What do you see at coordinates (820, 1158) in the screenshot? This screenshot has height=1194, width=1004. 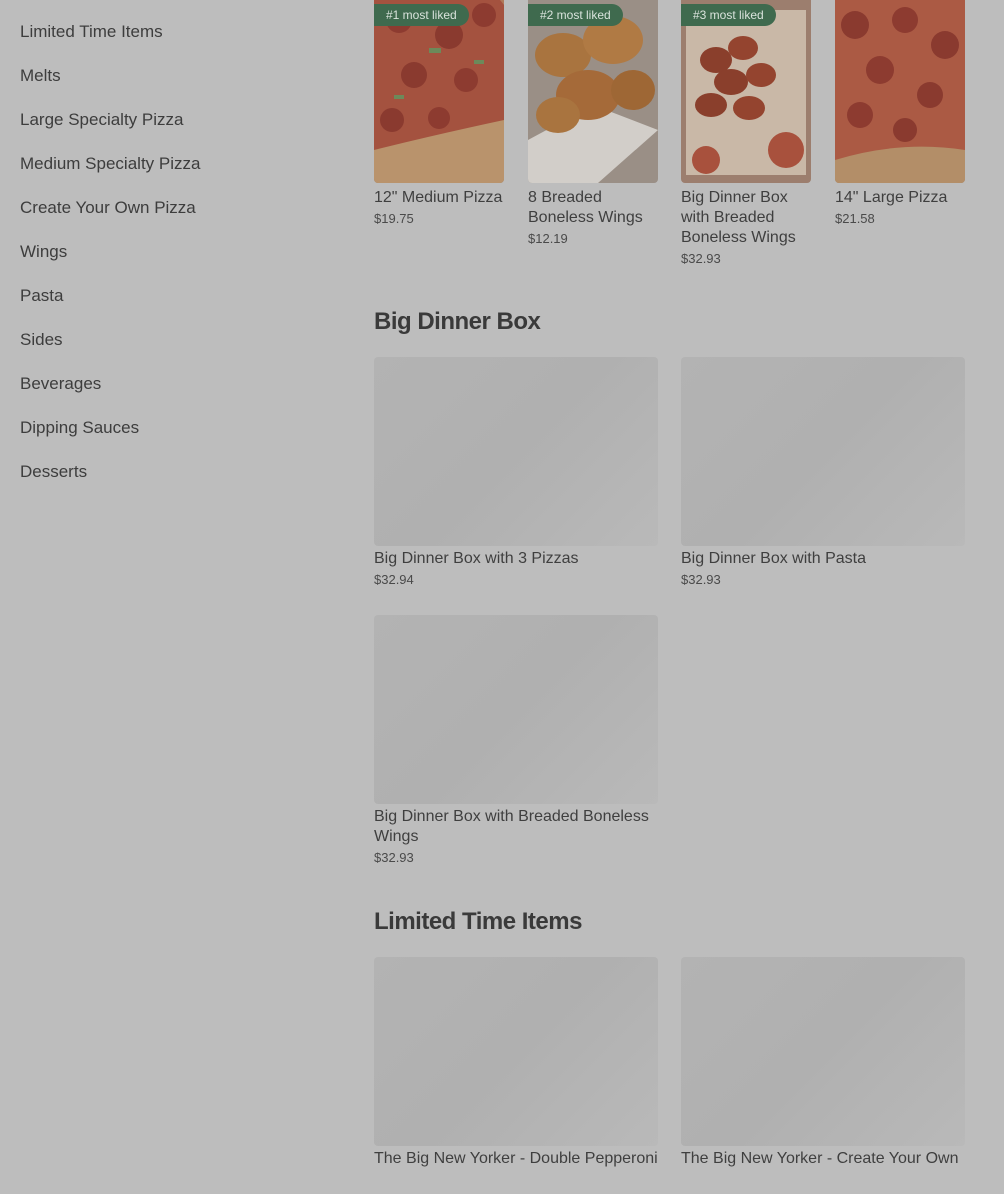 I see `item-name: The Big New Yorker - Create Your Own` at bounding box center [820, 1158].